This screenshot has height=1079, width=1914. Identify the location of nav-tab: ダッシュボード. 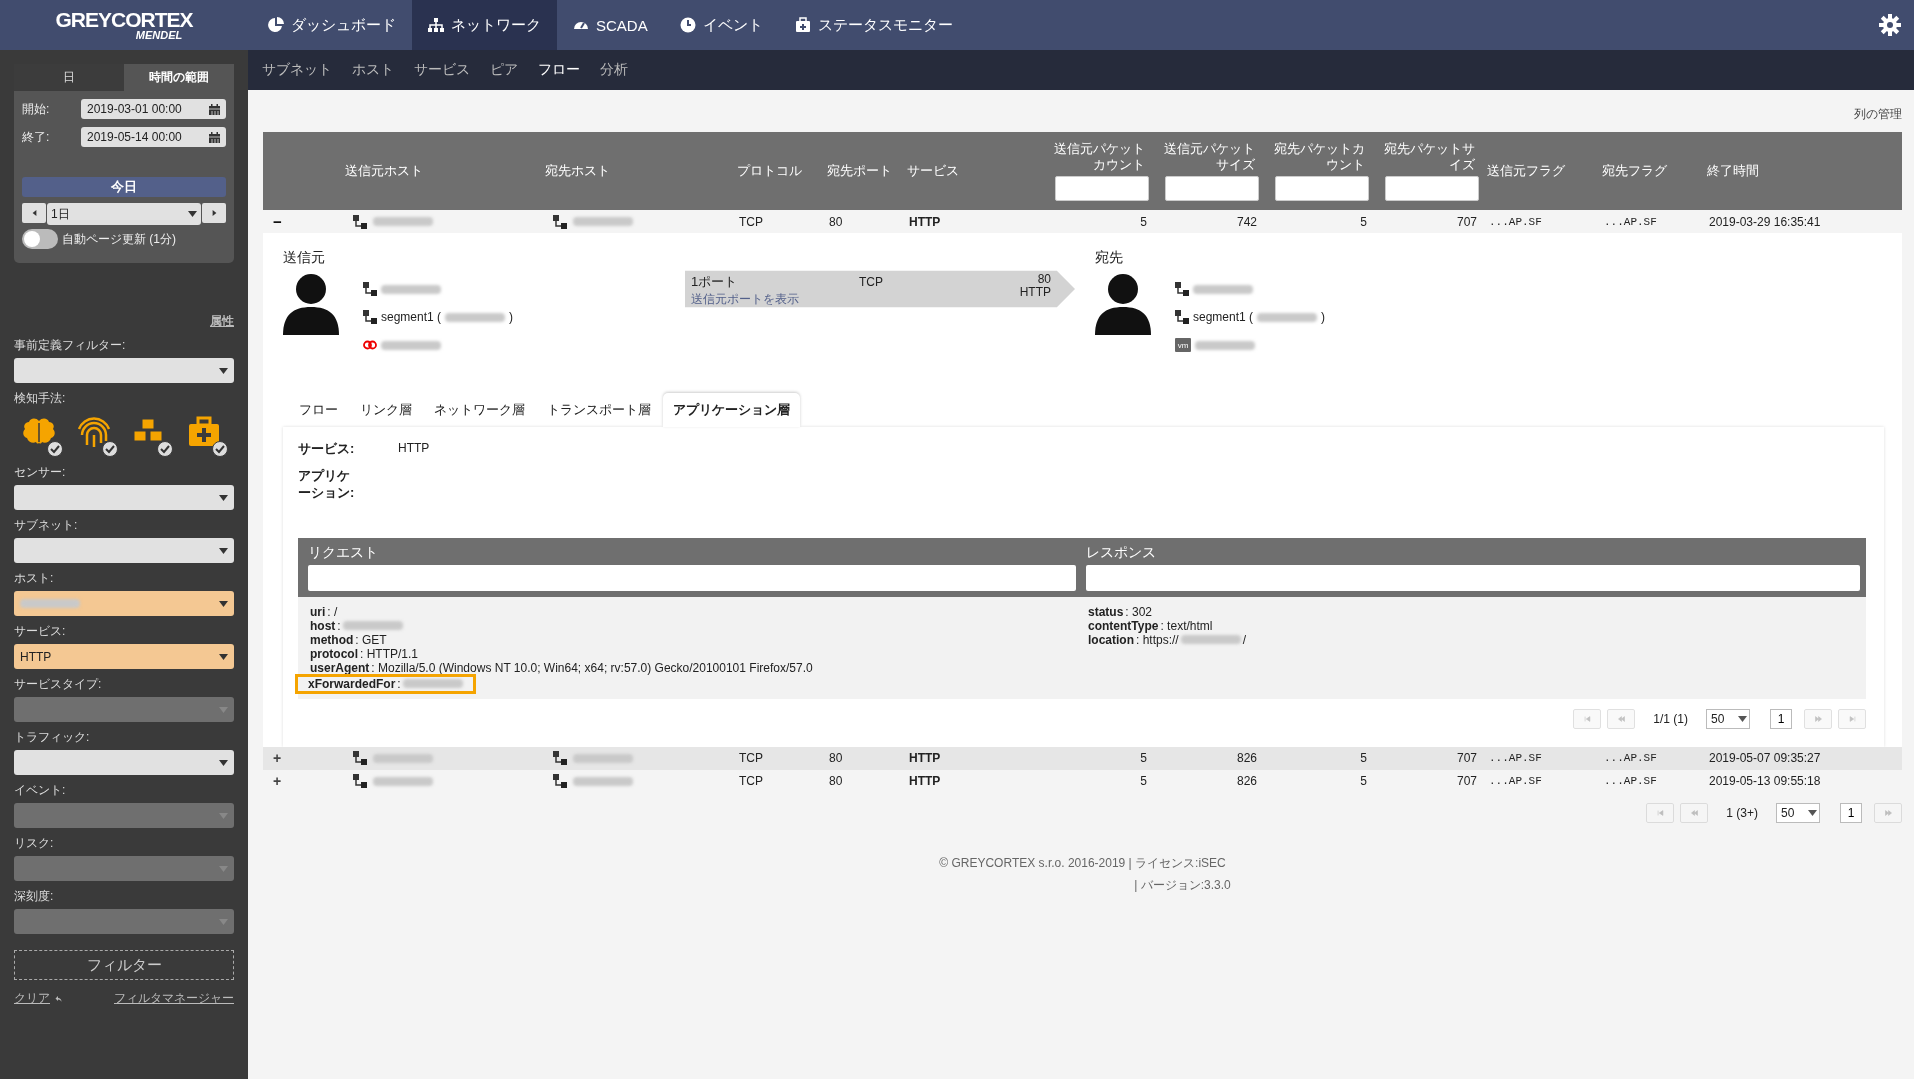
(332, 25).